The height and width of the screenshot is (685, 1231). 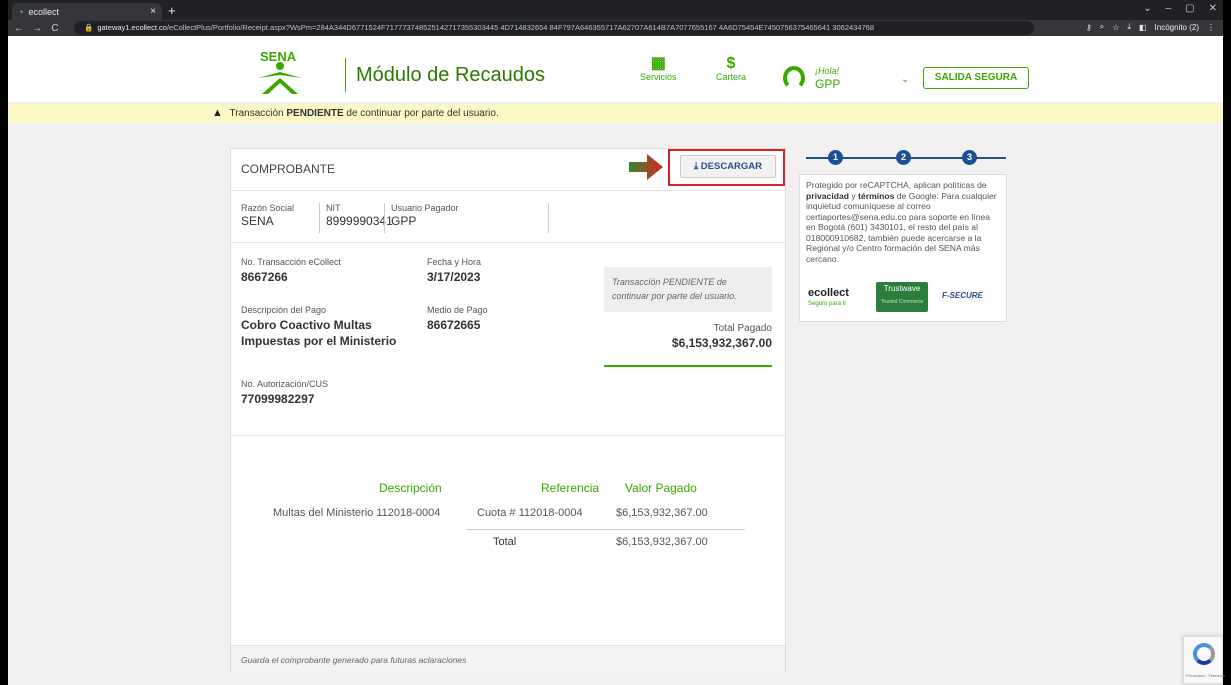 What do you see at coordinates (1189, 8) in the screenshot?
I see `maximize-icon: ▢` at bounding box center [1189, 8].